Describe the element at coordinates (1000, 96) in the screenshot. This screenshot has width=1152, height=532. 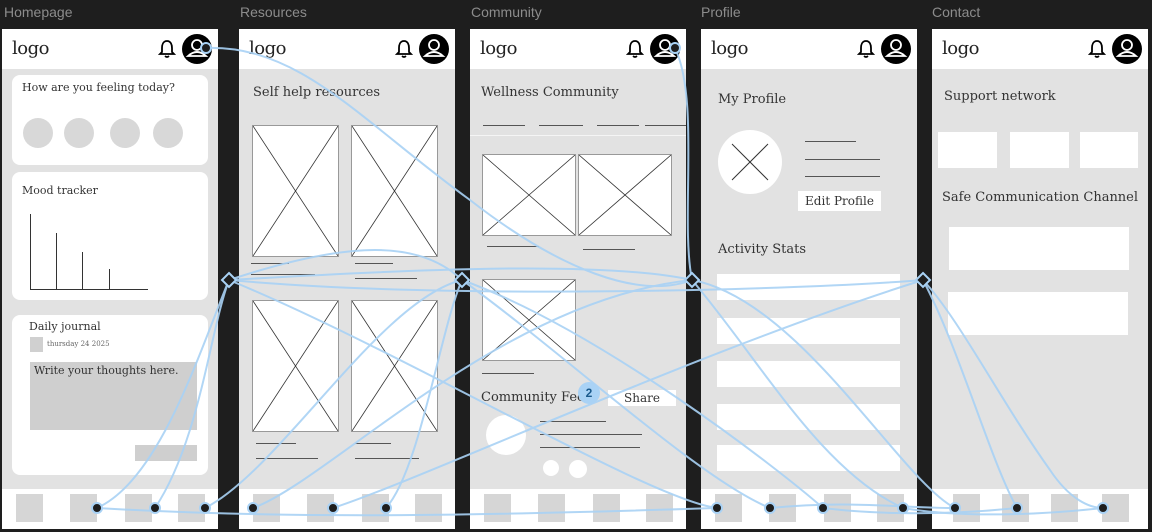
I see `network-title: Support network` at that location.